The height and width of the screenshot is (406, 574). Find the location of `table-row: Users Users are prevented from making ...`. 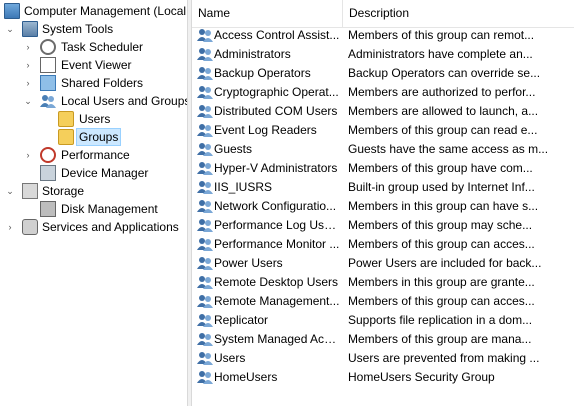

table-row: Users Users are prevented from making ... is located at coordinates (383, 358).